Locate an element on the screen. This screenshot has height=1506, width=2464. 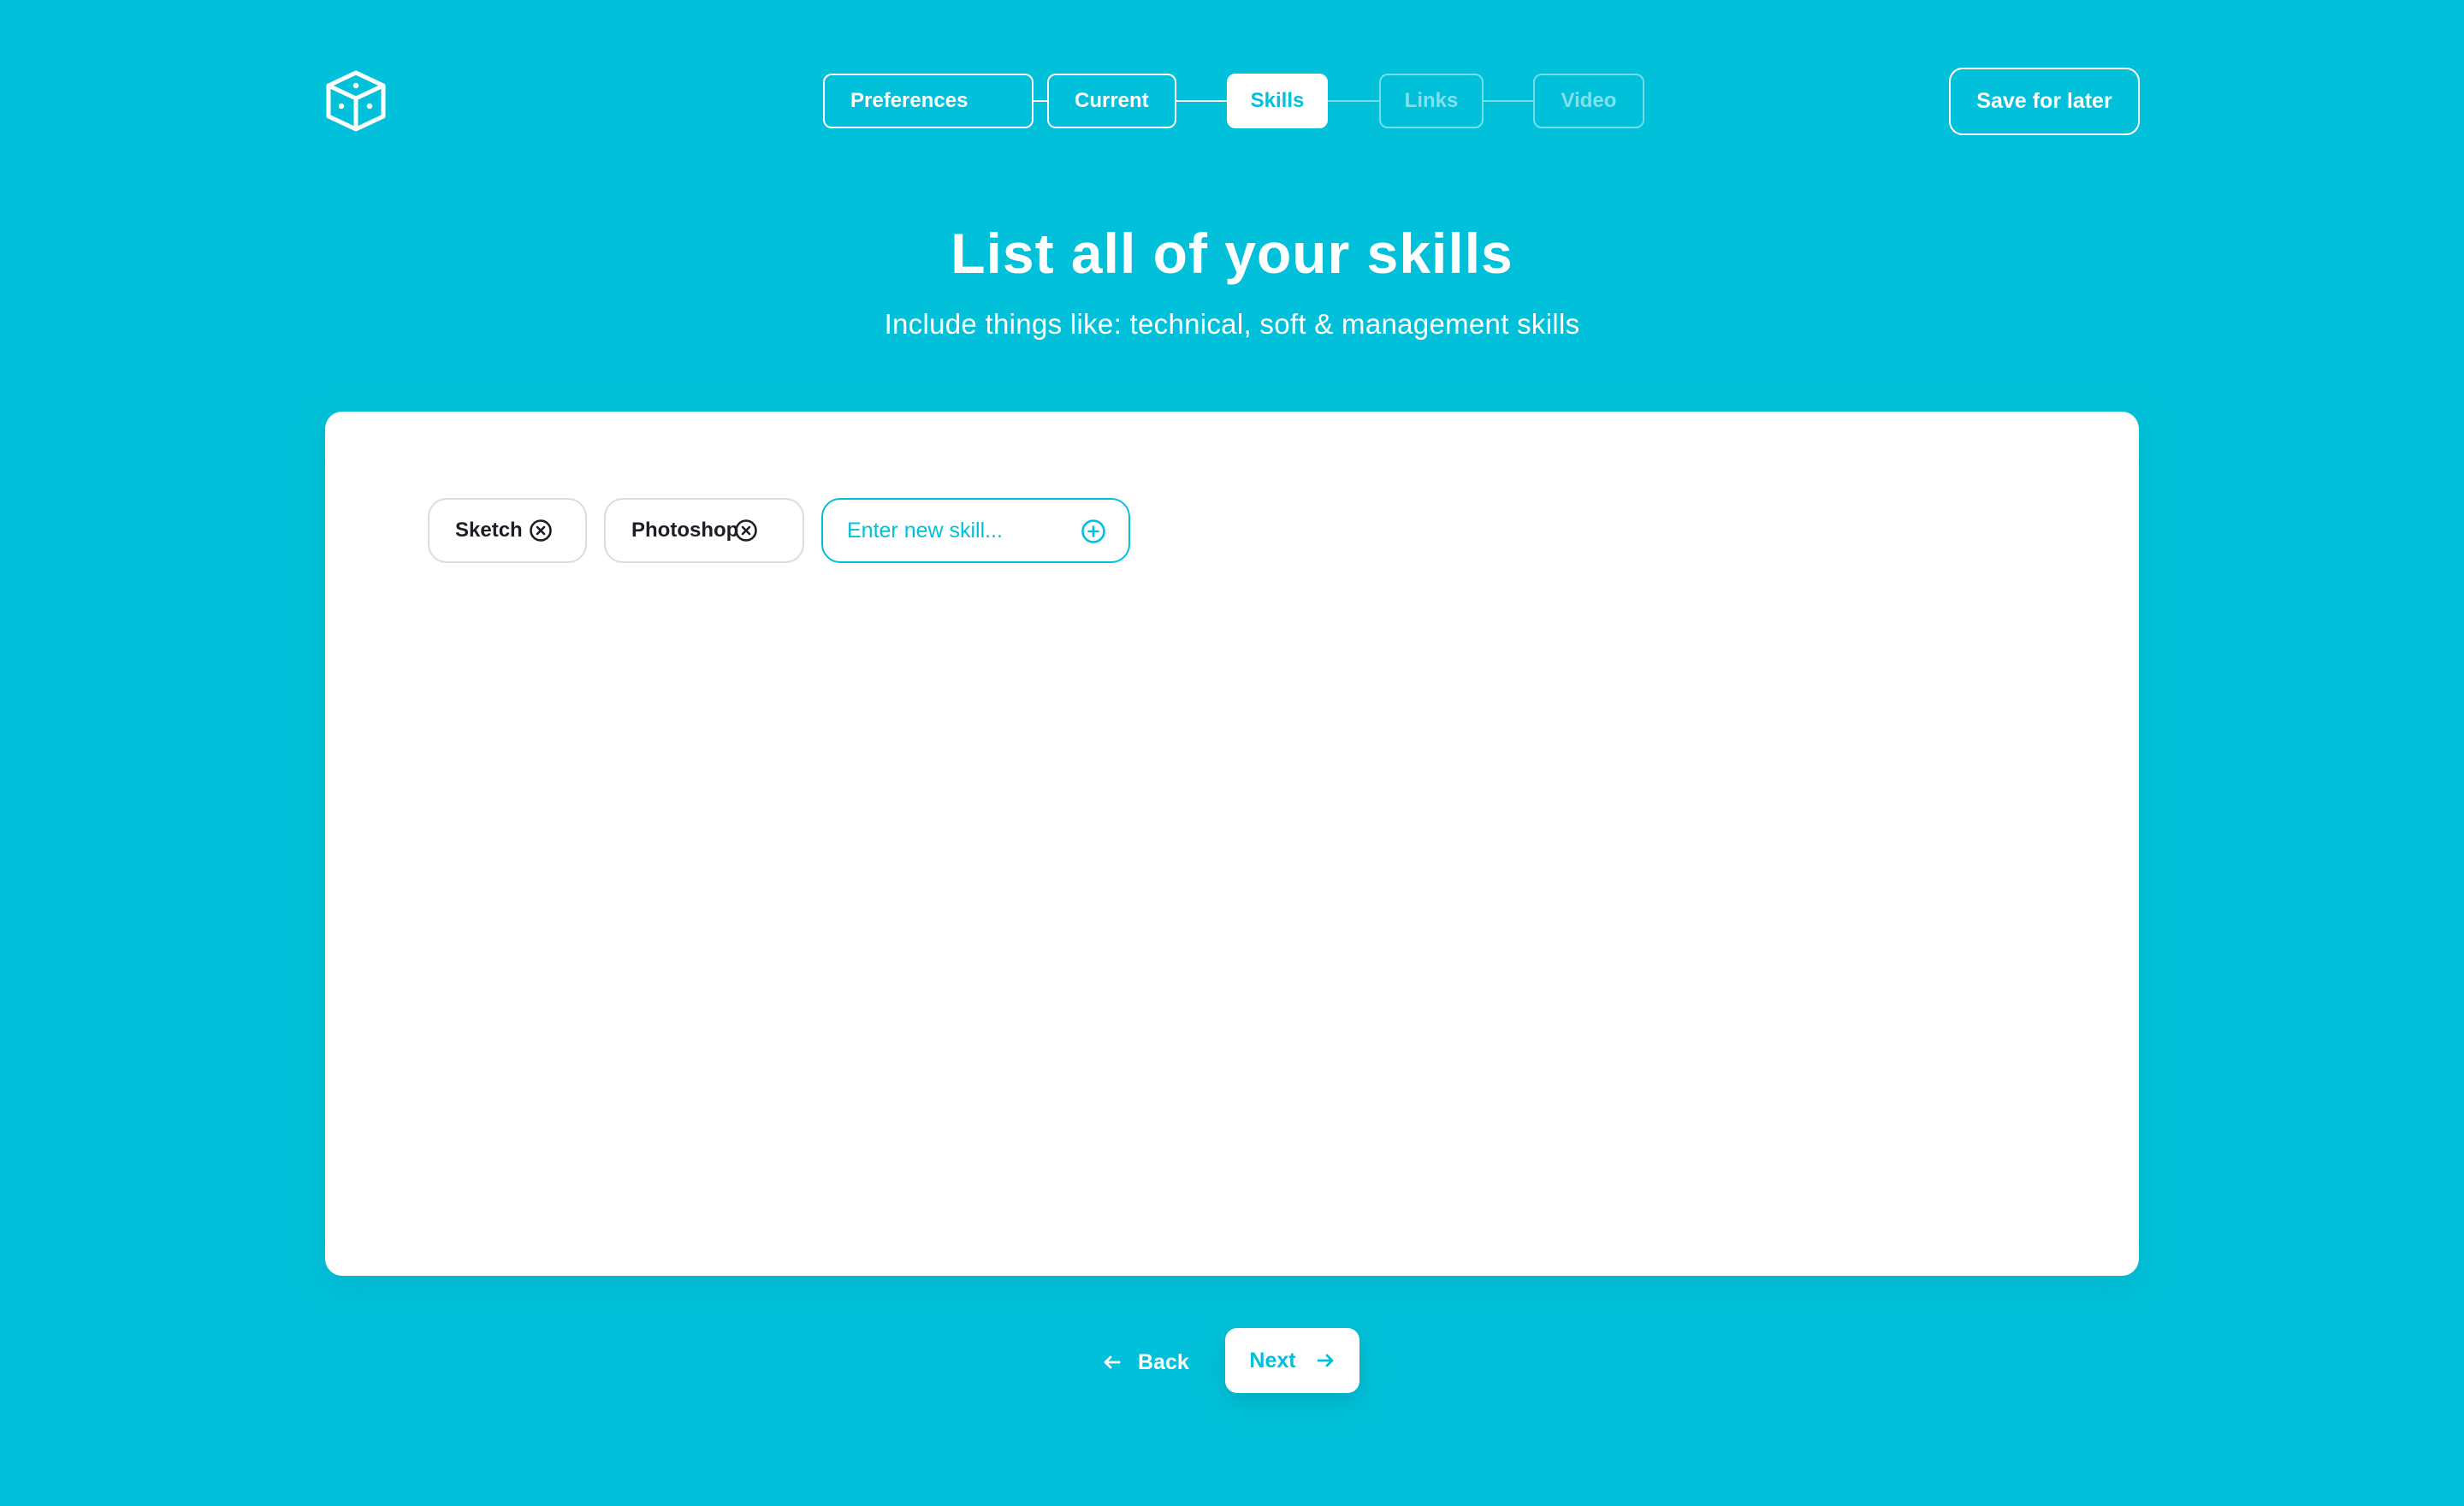
skill-chip-label: Photoshop is located at coordinates (685, 530).